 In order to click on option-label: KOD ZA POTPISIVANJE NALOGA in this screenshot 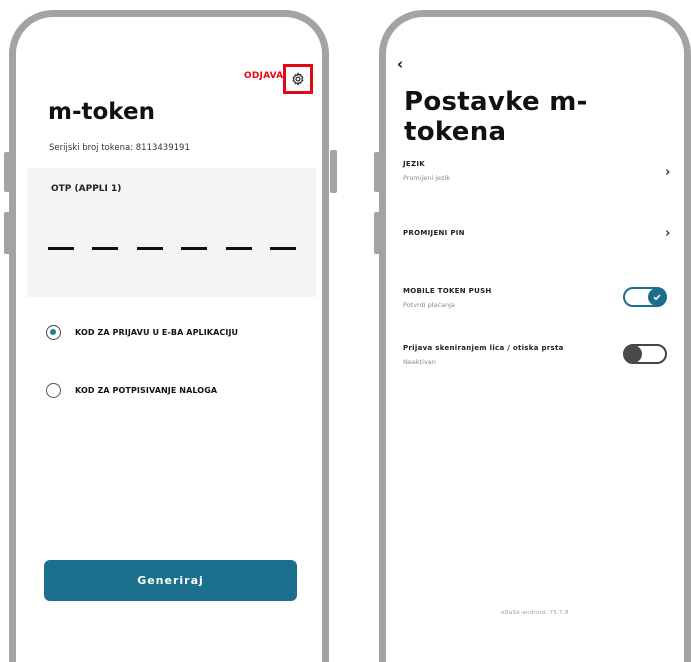, I will do `click(146, 390)`.